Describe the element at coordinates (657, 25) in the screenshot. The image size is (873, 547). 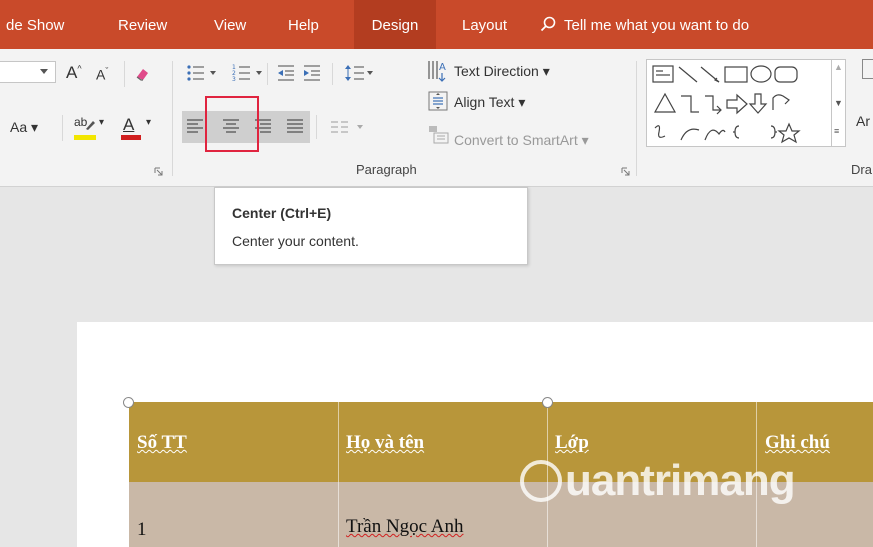
I see `tell-me-label: Tell me what you want to do` at that location.